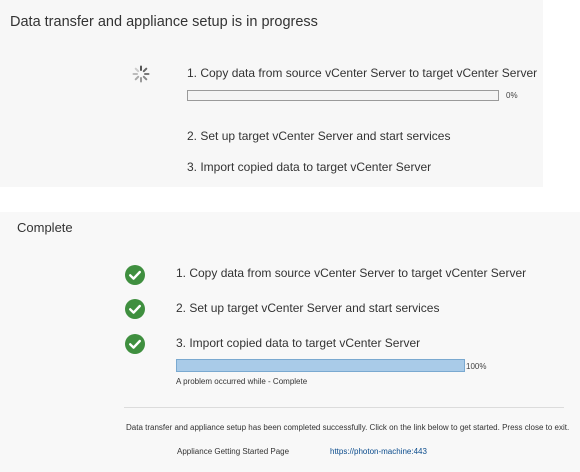 The height and width of the screenshot is (472, 580). Describe the element at coordinates (476, 366) in the screenshot. I see `progress-percent: 100%` at that location.